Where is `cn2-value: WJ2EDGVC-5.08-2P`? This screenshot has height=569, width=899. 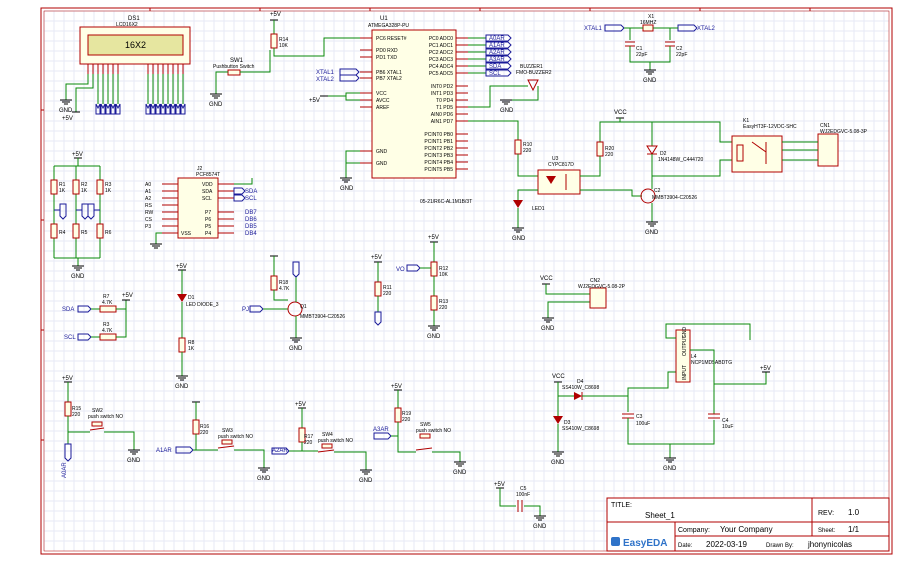
cn2-value: WJ2EDGVC-5.08-2P is located at coordinates (602, 287).